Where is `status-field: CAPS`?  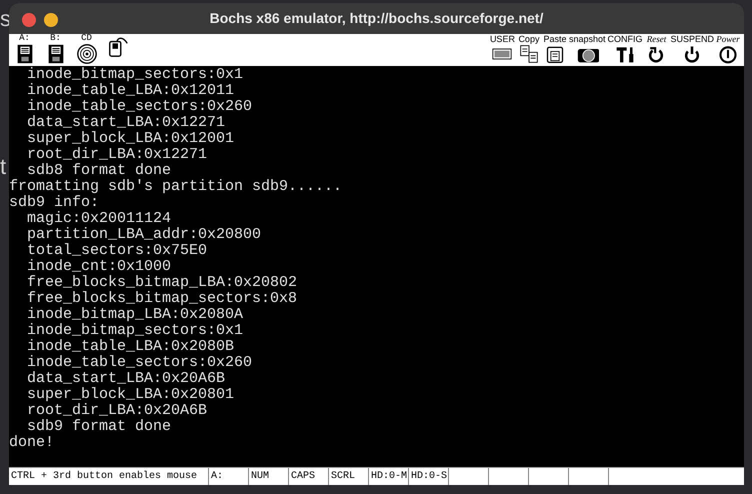 status-field: CAPS is located at coordinates (309, 476).